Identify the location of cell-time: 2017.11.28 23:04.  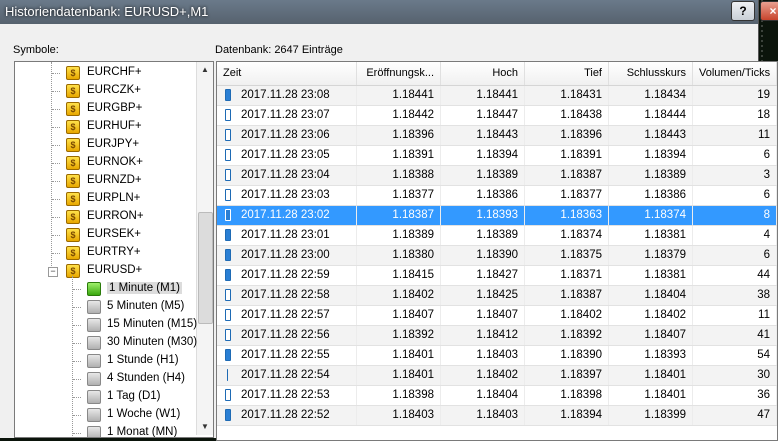
(287, 175).